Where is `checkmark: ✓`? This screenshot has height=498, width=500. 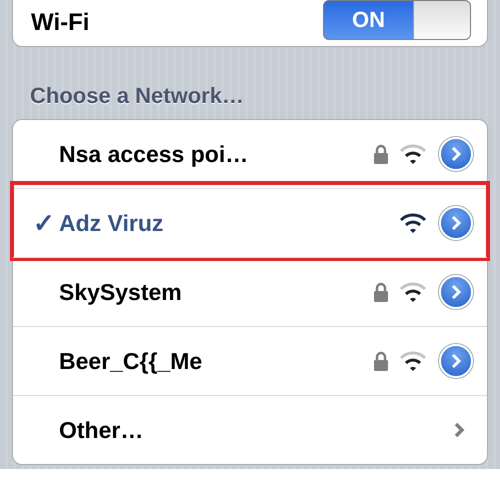
checkmark: ✓ is located at coordinates (44, 223).